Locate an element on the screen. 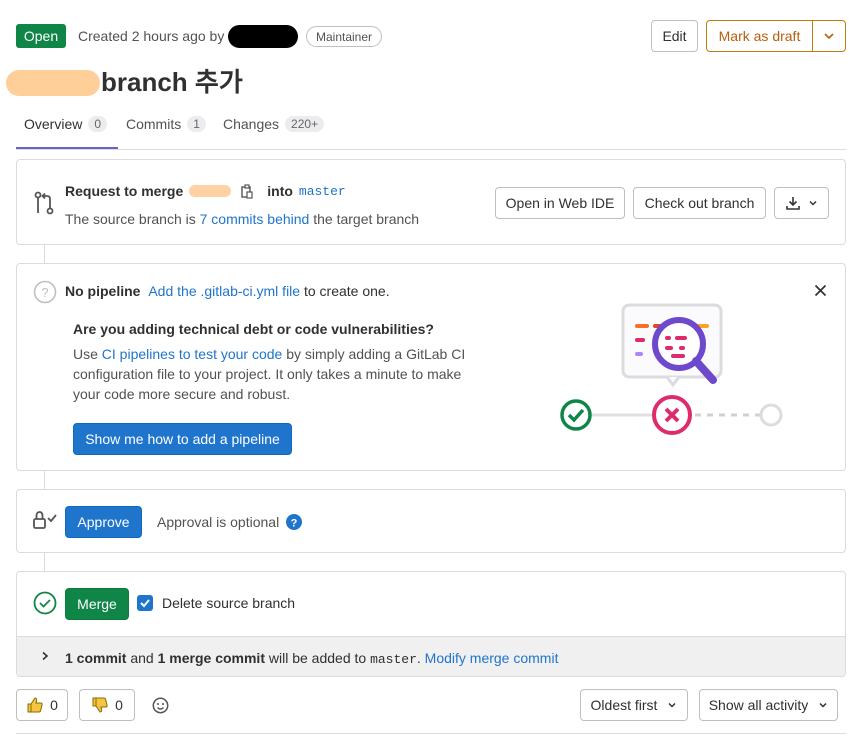 The height and width of the screenshot is (744, 853). thumbs-up-button: 0 is located at coordinates (42, 705).